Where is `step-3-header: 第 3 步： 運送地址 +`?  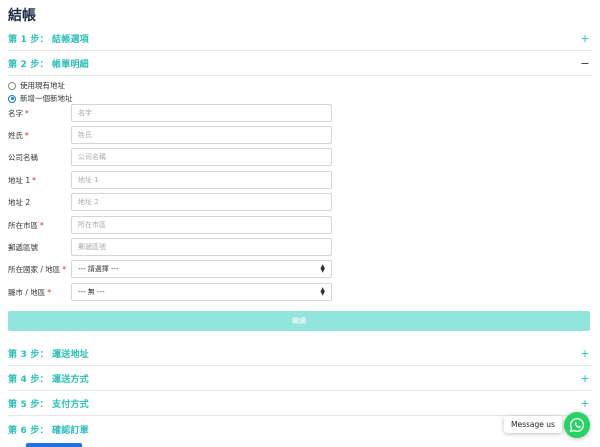
step-3-header: 第 3 步： 運送地址 + is located at coordinates (300, 354).